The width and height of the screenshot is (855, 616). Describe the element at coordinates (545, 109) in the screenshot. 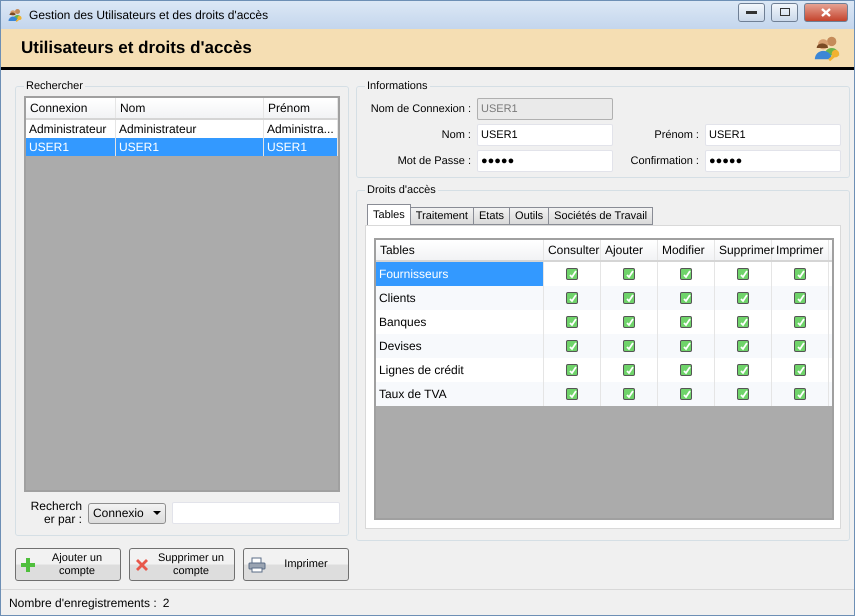

I see `login-field: USER1` at that location.